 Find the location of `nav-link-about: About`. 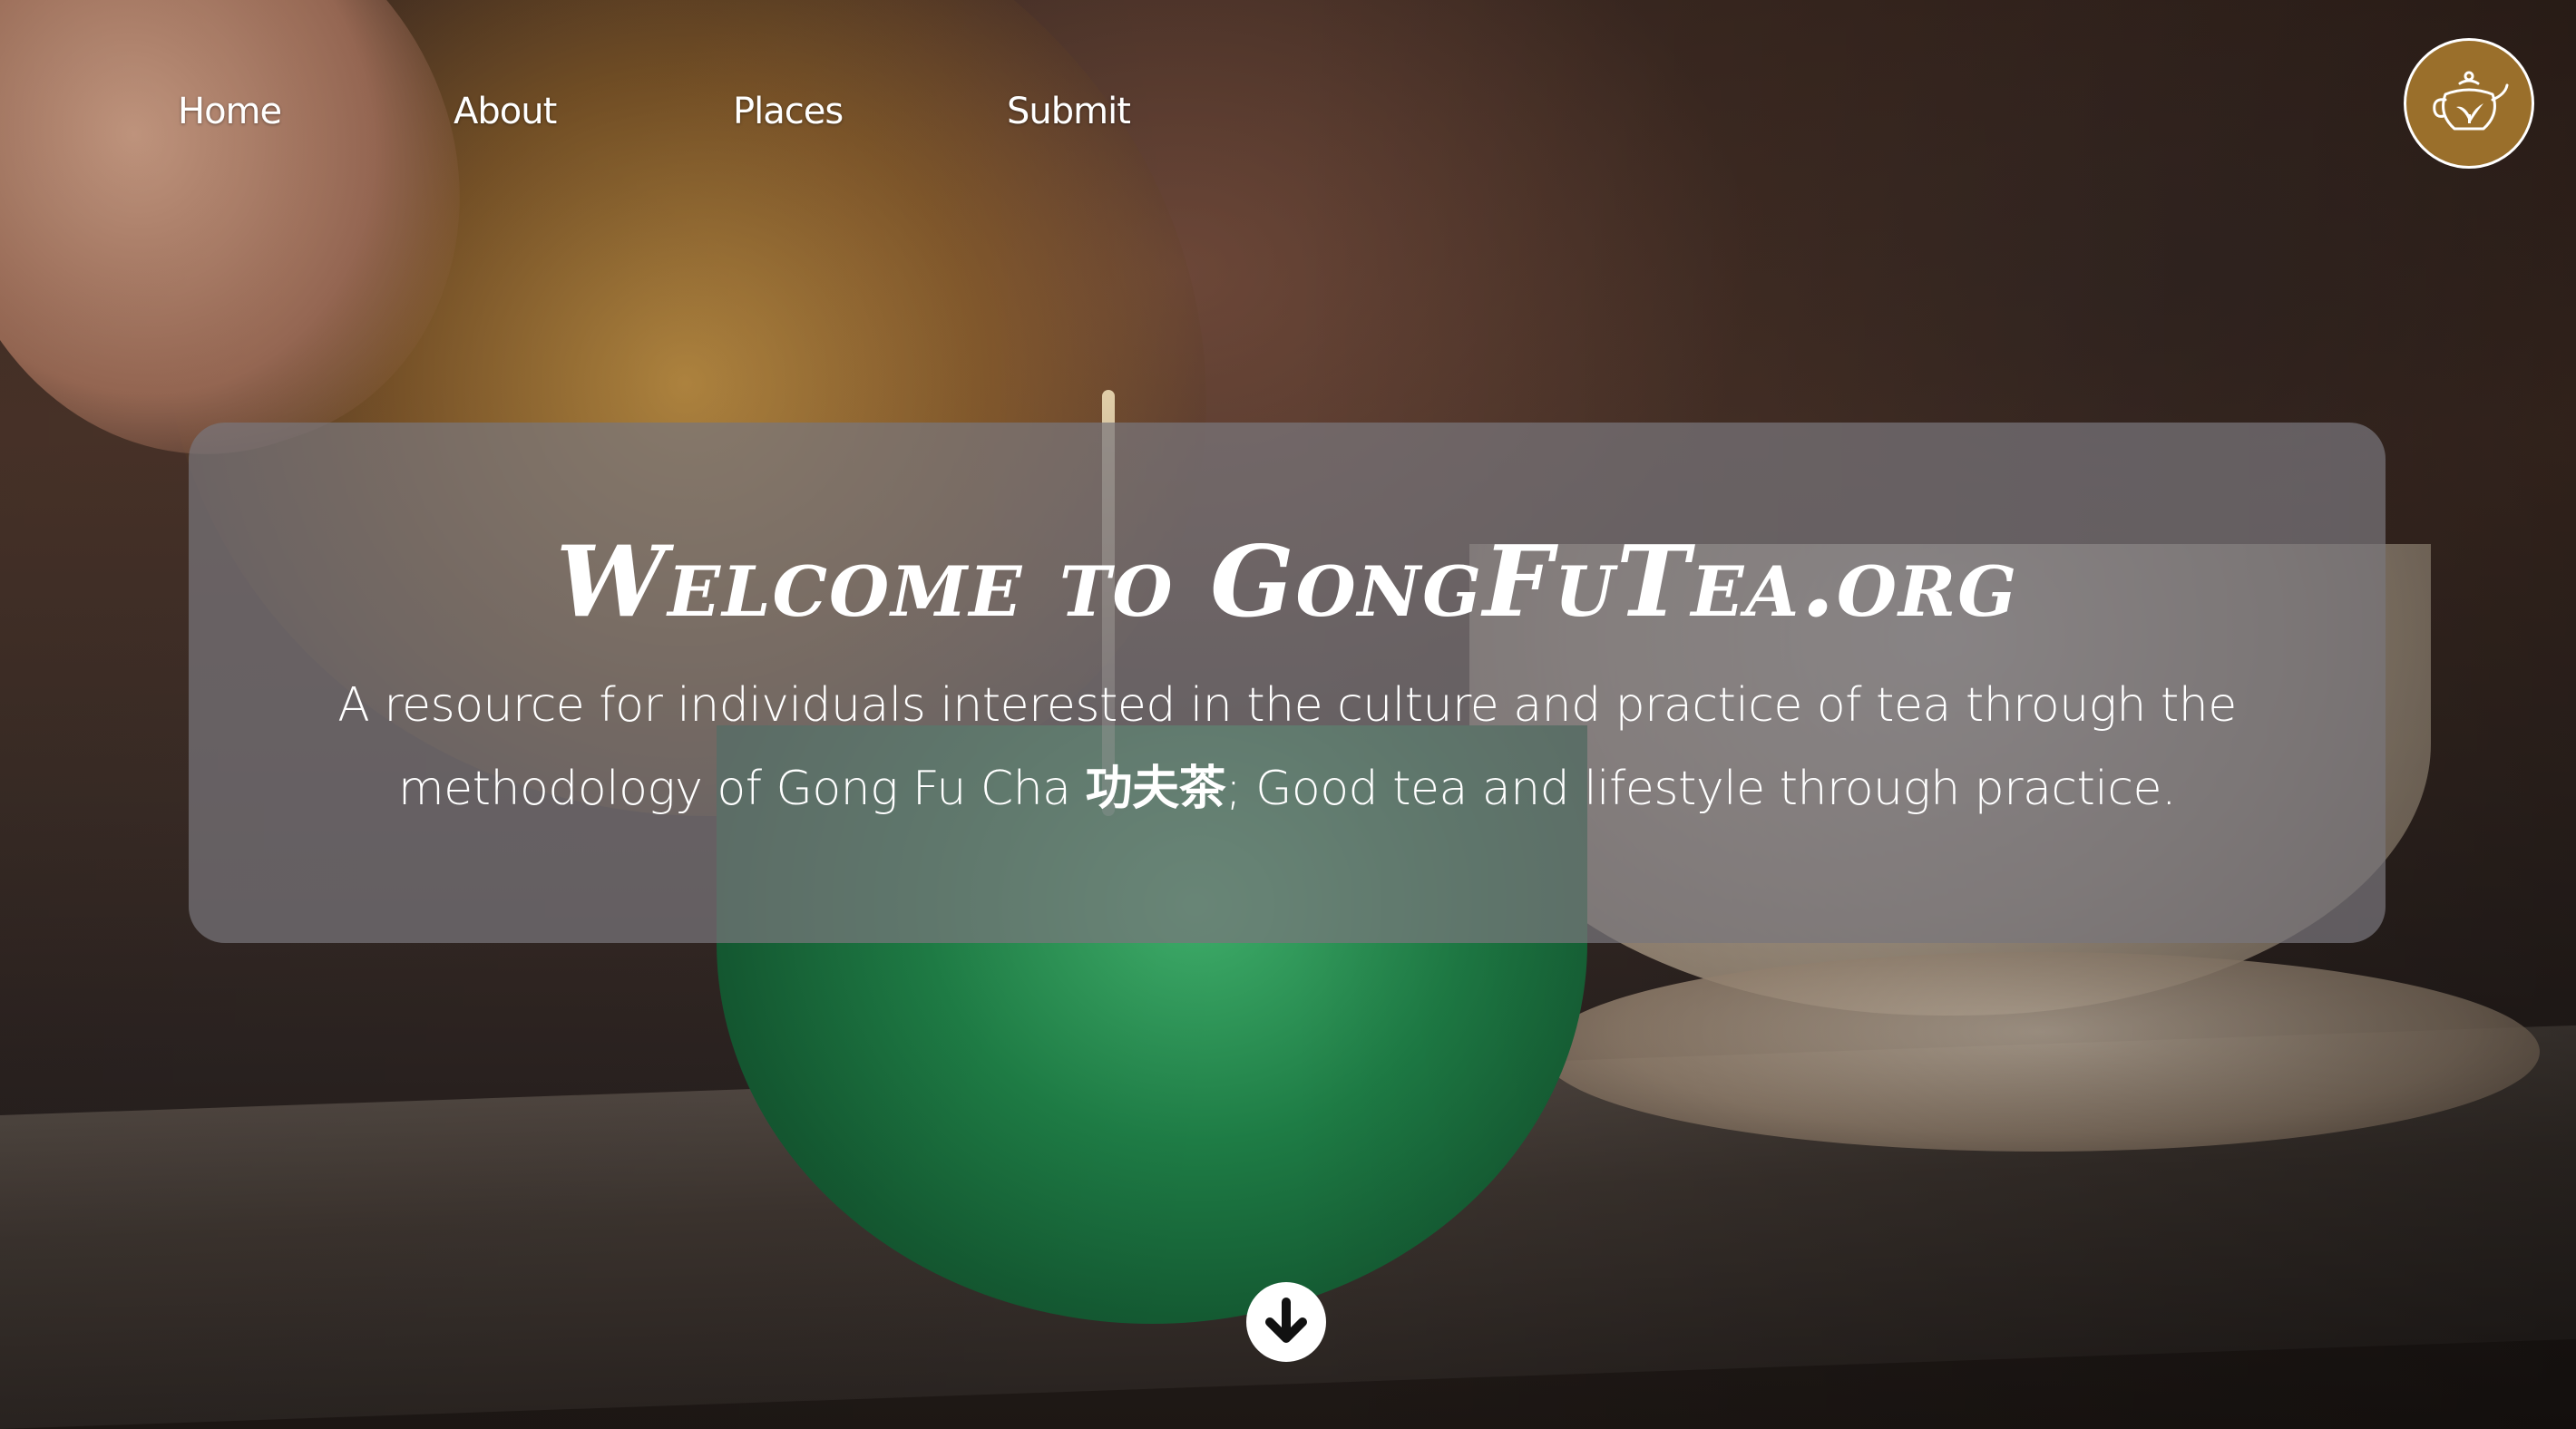

nav-link-about: About is located at coordinates (505, 112).